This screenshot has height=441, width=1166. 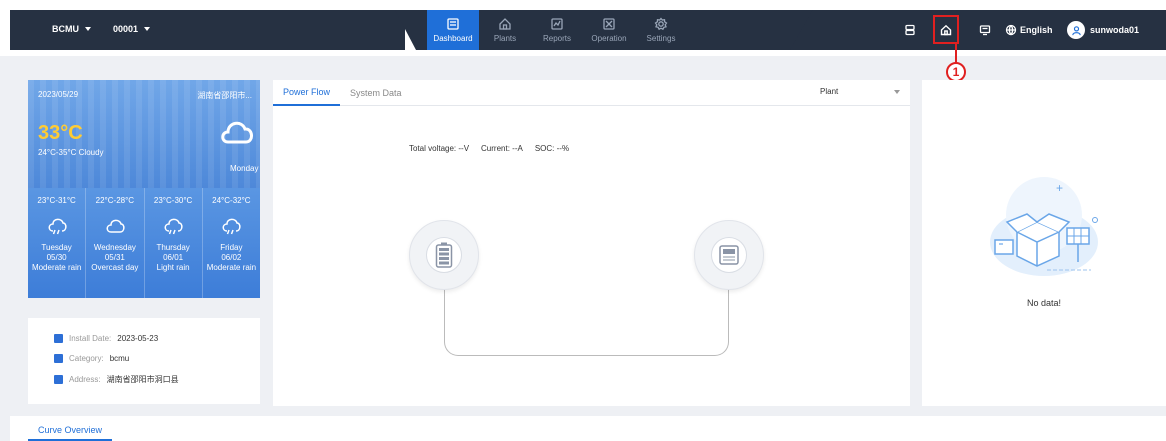 What do you see at coordinates (58, 358) in the screenshot?
I see `category-icon` at bounding box center [58, 358].